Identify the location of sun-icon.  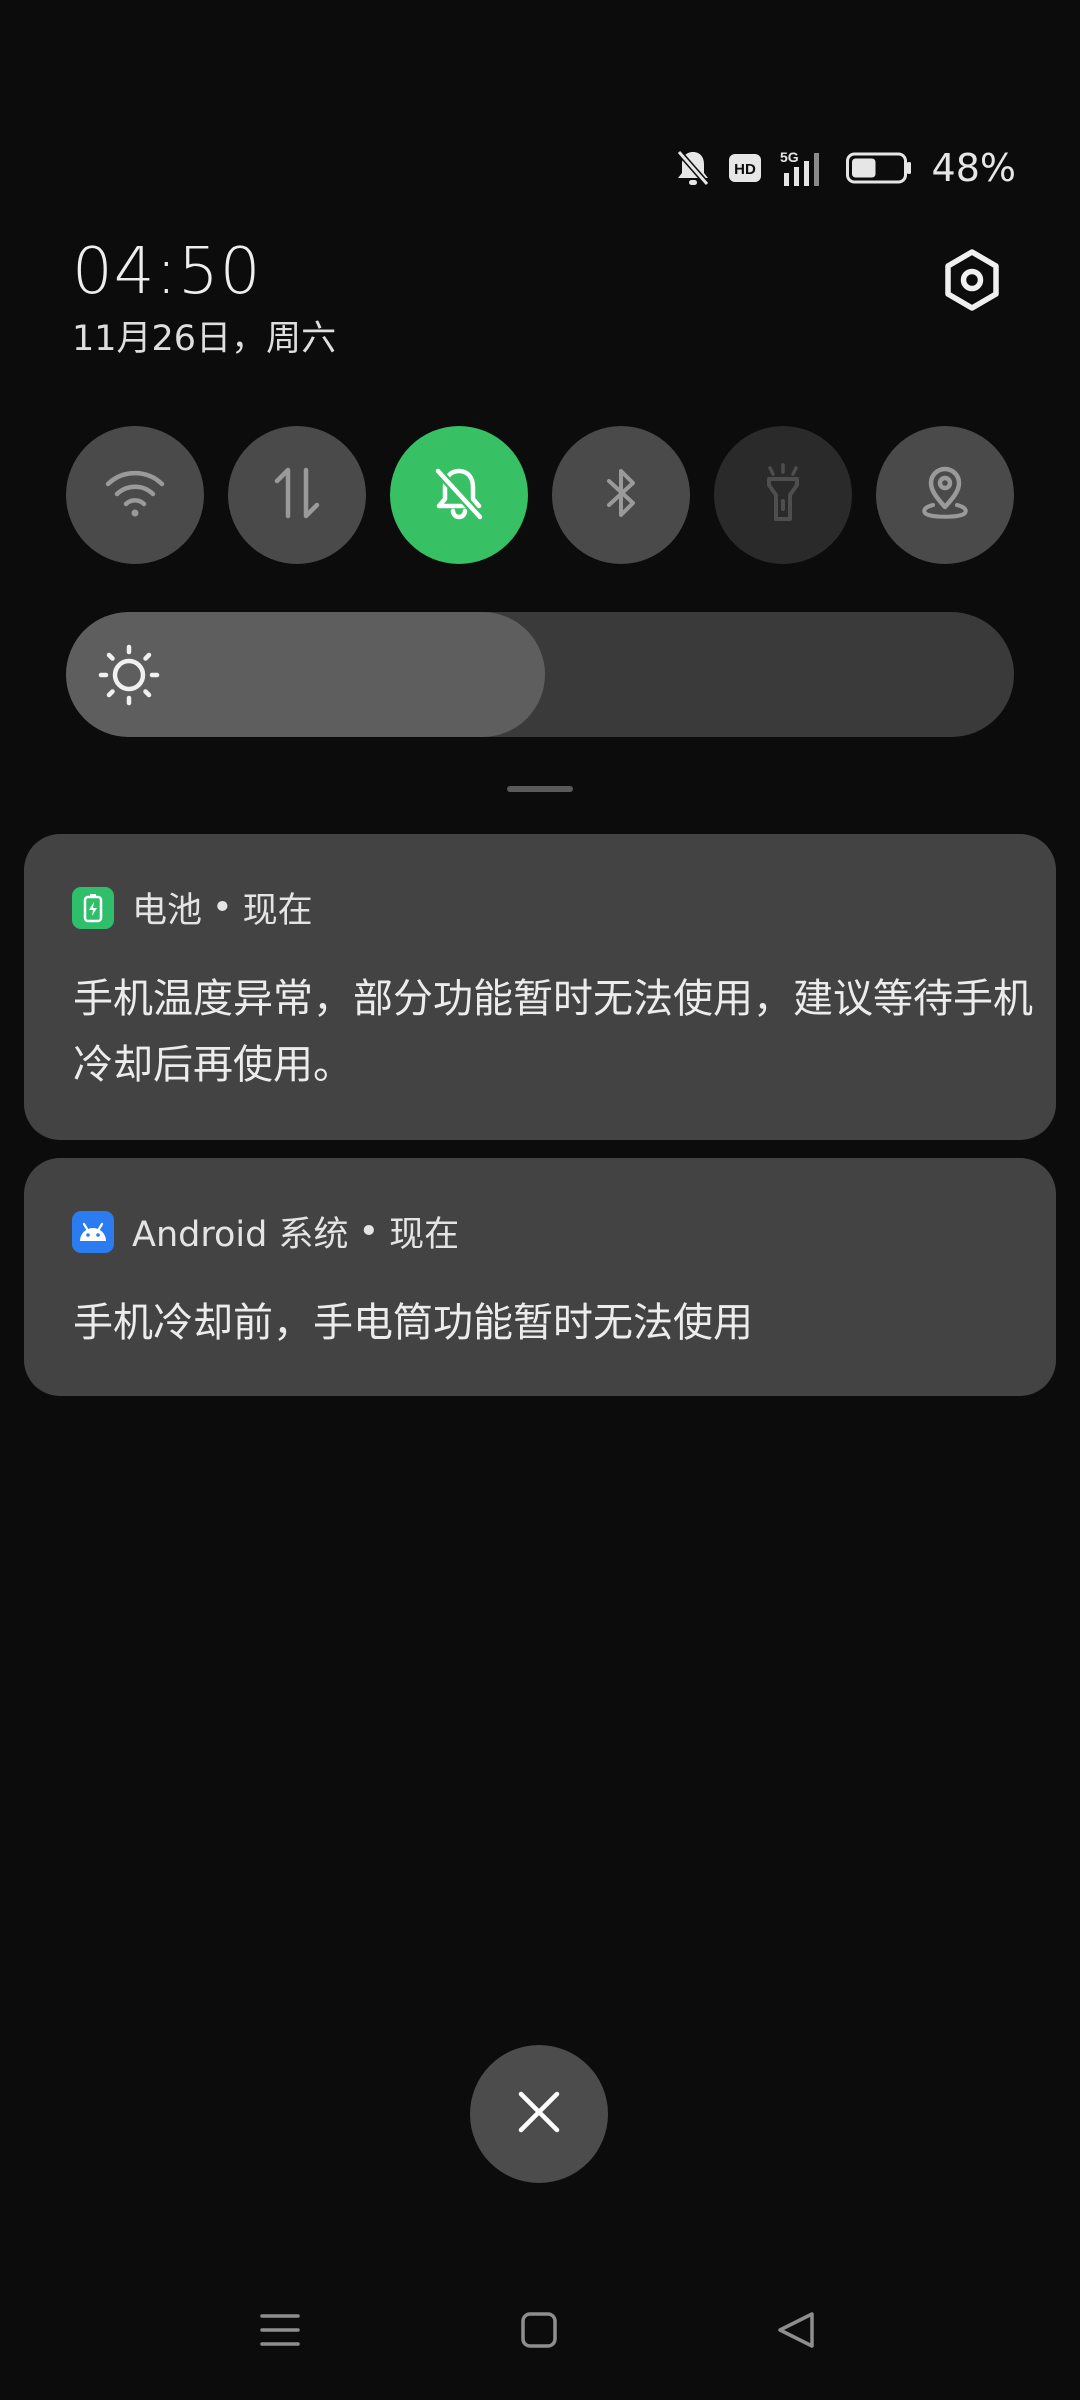
(129, 675).